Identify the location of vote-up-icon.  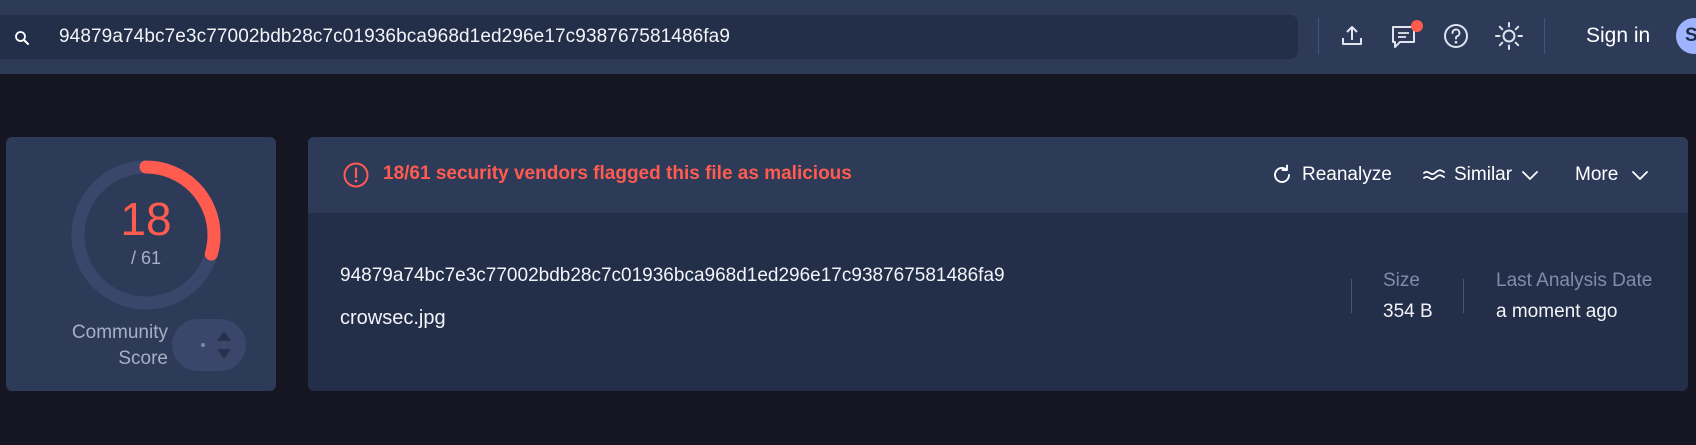
(224, 336).